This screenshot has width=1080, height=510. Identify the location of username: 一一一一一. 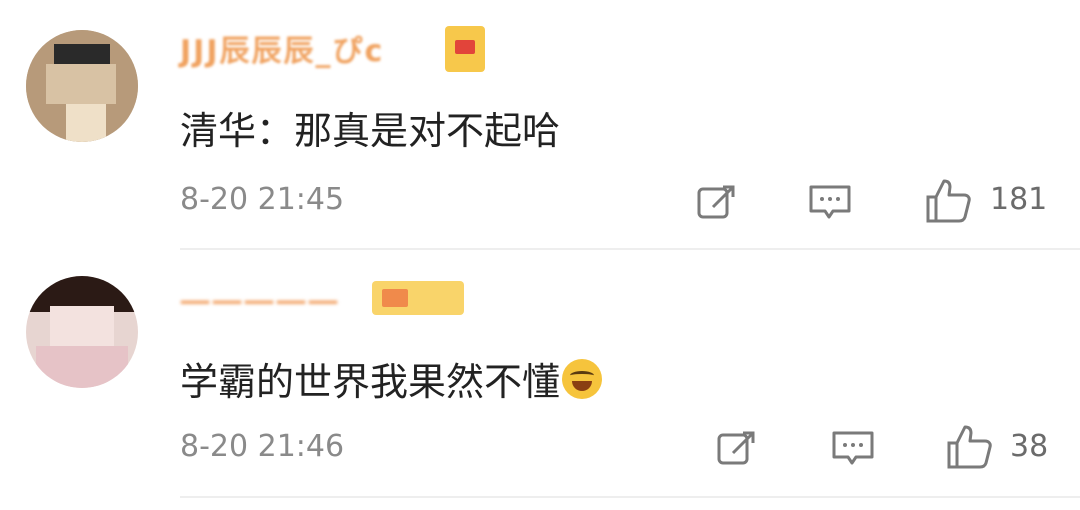
(260, 301).